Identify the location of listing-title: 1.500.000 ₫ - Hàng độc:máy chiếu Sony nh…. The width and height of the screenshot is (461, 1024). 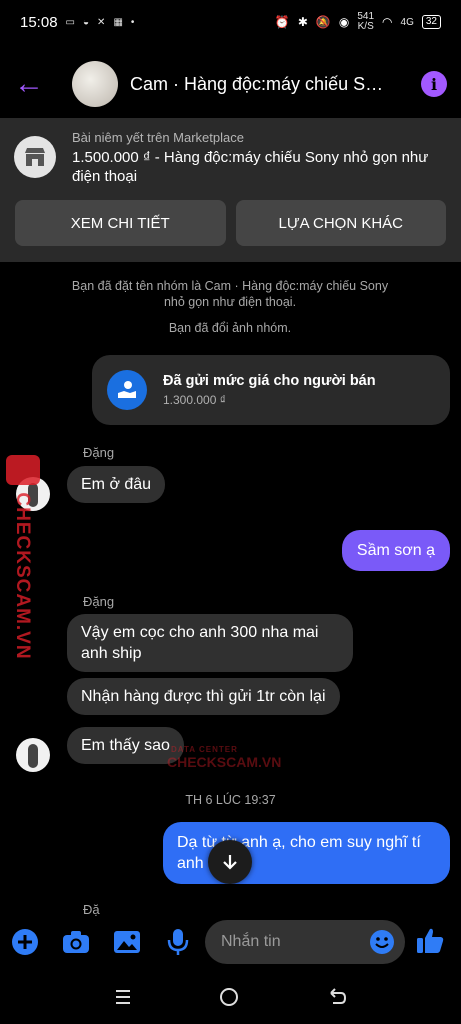
(250, 167).